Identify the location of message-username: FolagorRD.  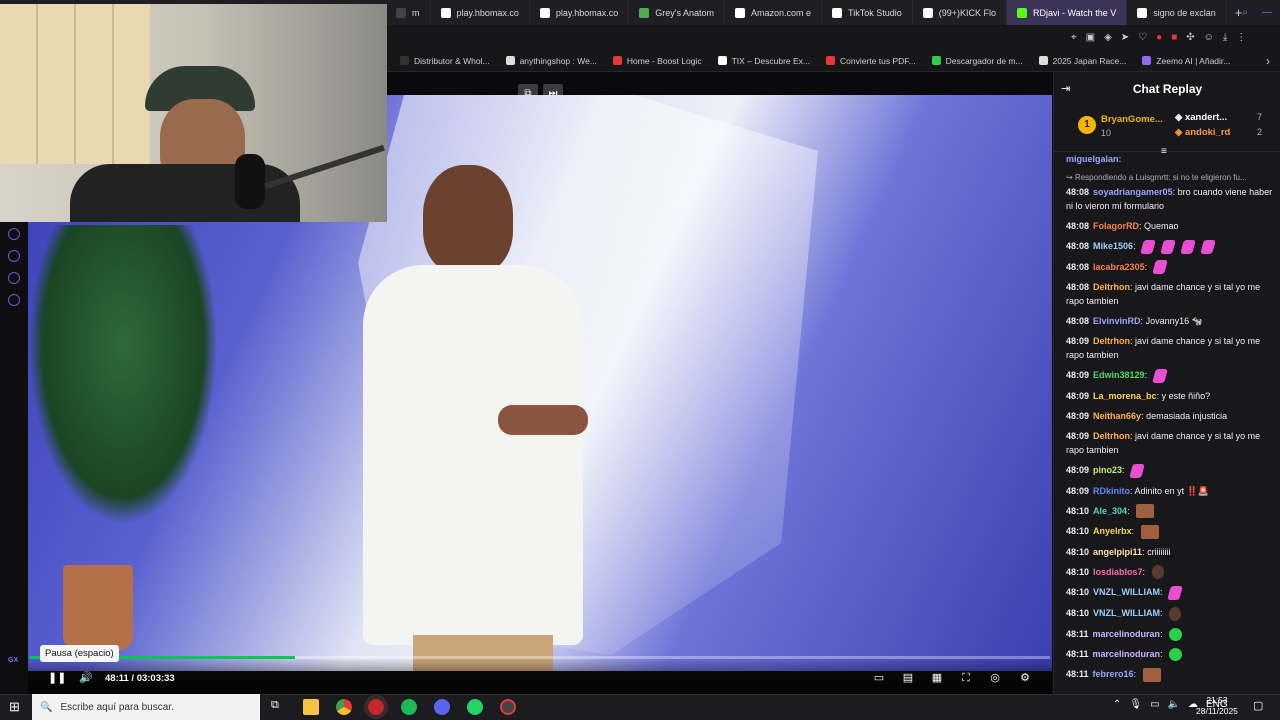
(1116, 226).